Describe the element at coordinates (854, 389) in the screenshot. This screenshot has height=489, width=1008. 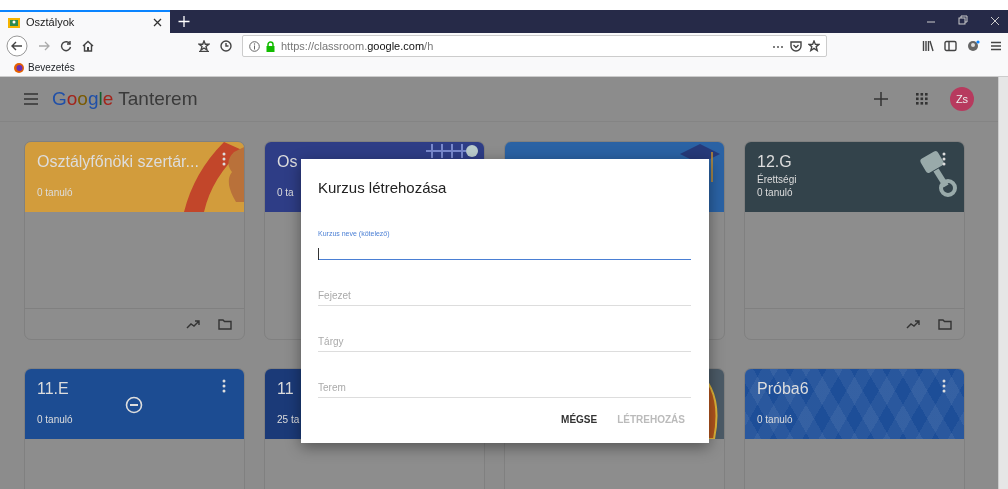
I see `class-title: Próba6` at that location.